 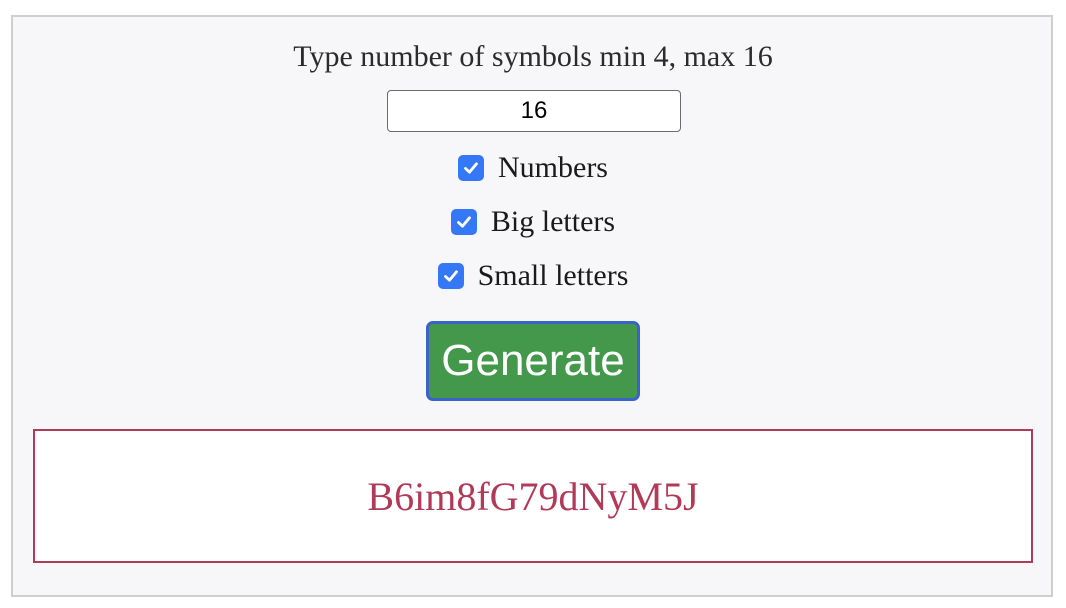 I want to click on big-letters-checkbox, so click(x=463, y=222).